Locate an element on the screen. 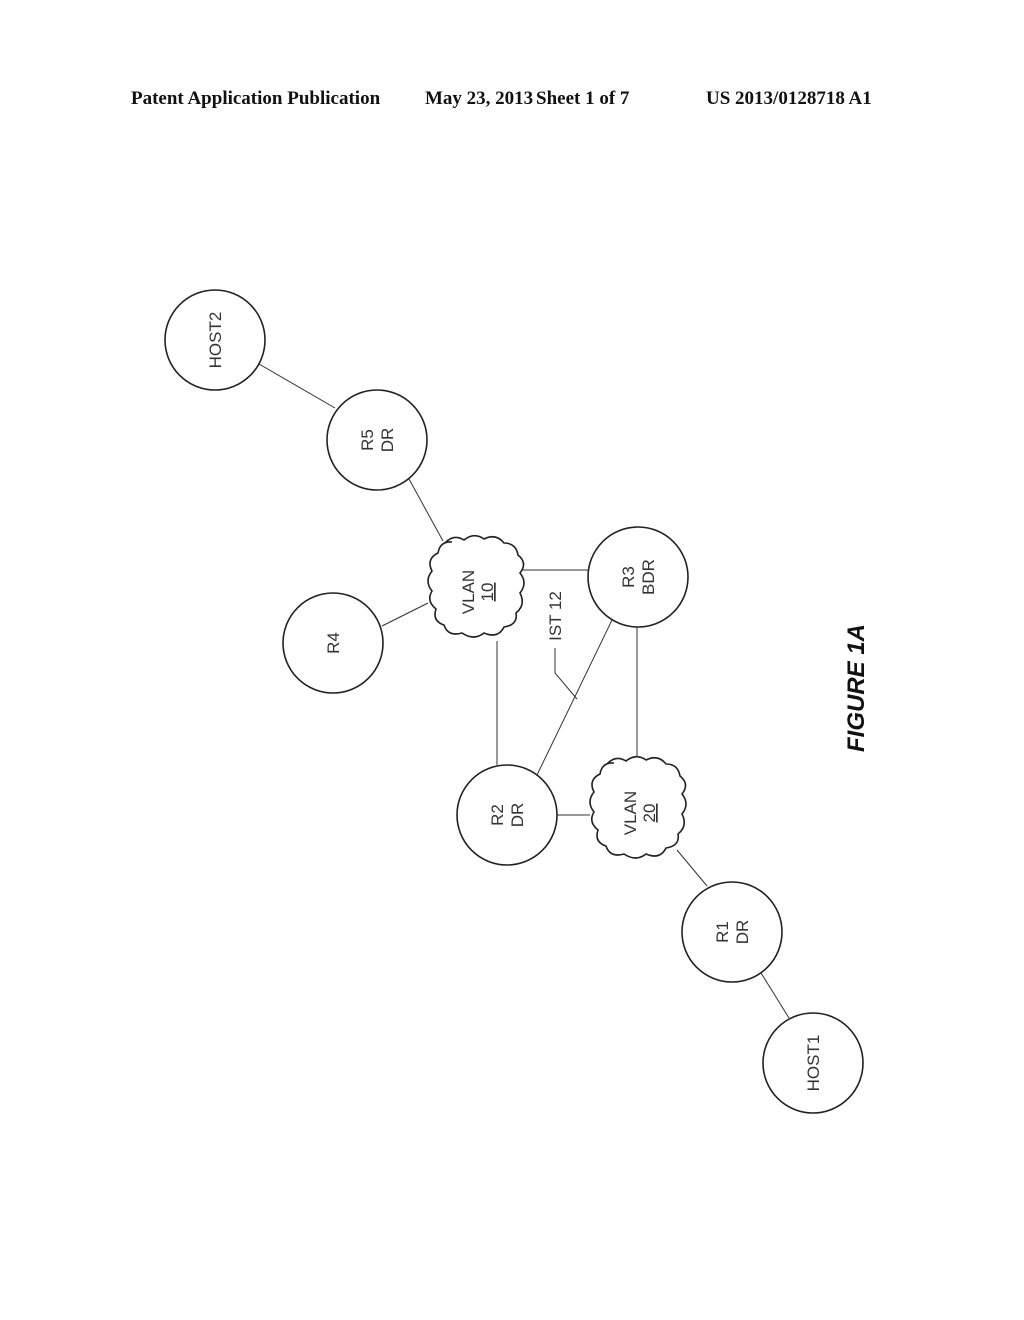 Image resolution: width=1024 pixels, height=1320 pixels. node-r2: R2 DR is located at coordinates (507, 815).